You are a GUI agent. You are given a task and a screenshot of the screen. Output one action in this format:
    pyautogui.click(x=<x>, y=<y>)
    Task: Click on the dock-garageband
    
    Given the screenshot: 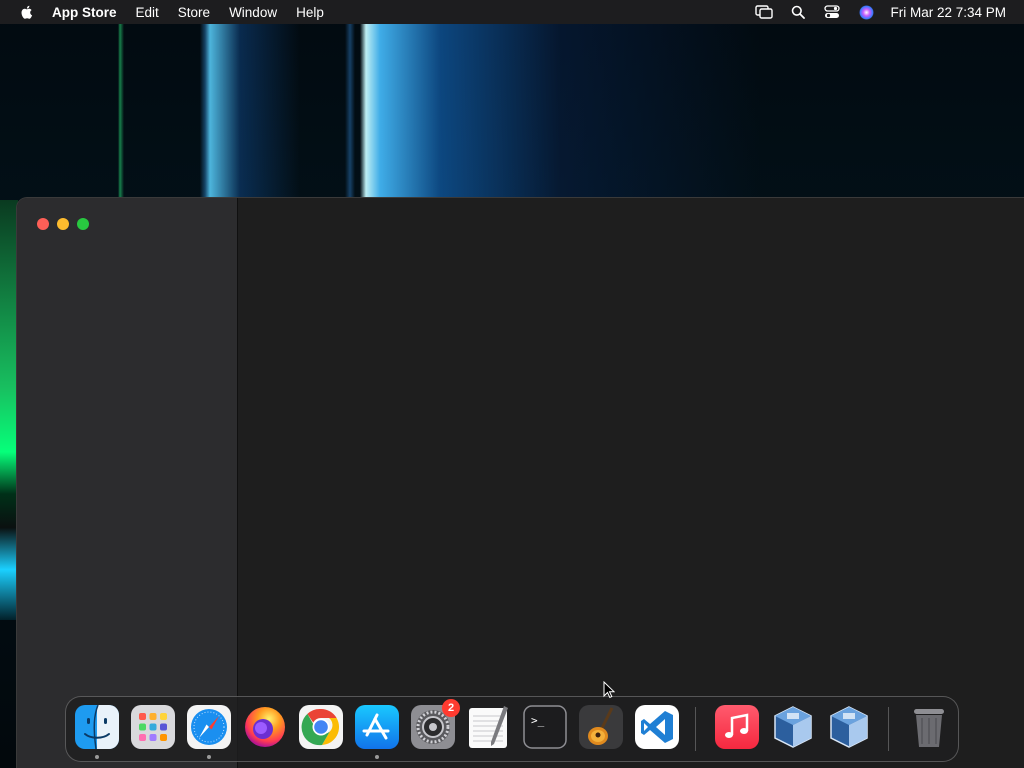 What is the action you would take?
    pyautogui.click(x=601, y=727)
    